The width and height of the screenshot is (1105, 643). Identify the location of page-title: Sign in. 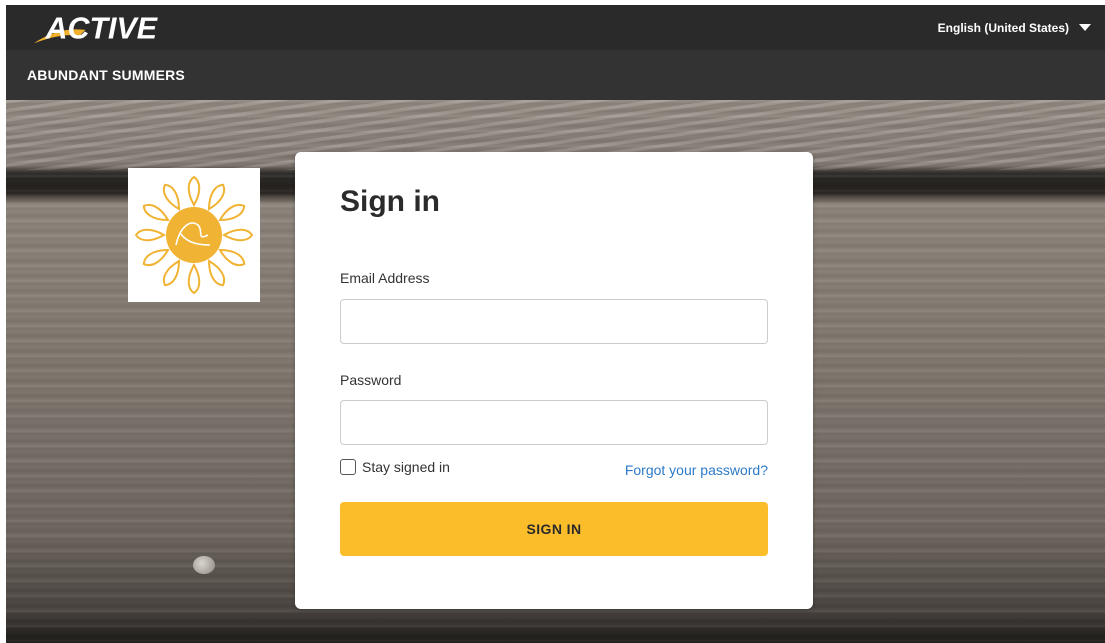
(390, 201).